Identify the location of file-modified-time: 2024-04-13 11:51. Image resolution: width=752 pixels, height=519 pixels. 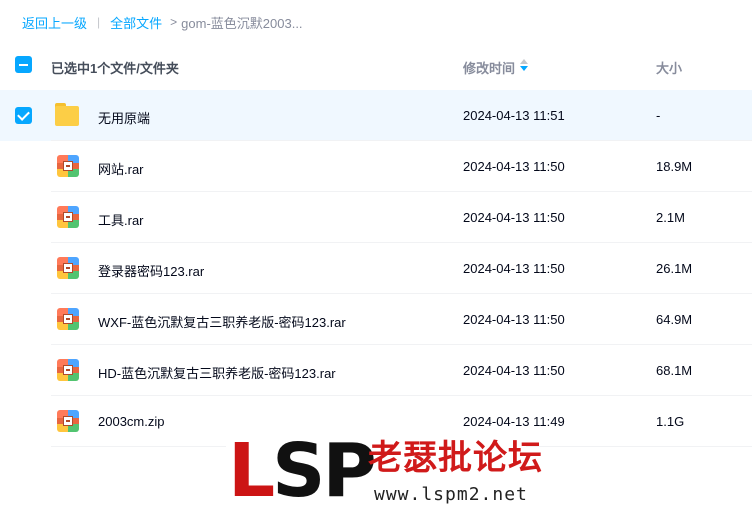
(514, 115).